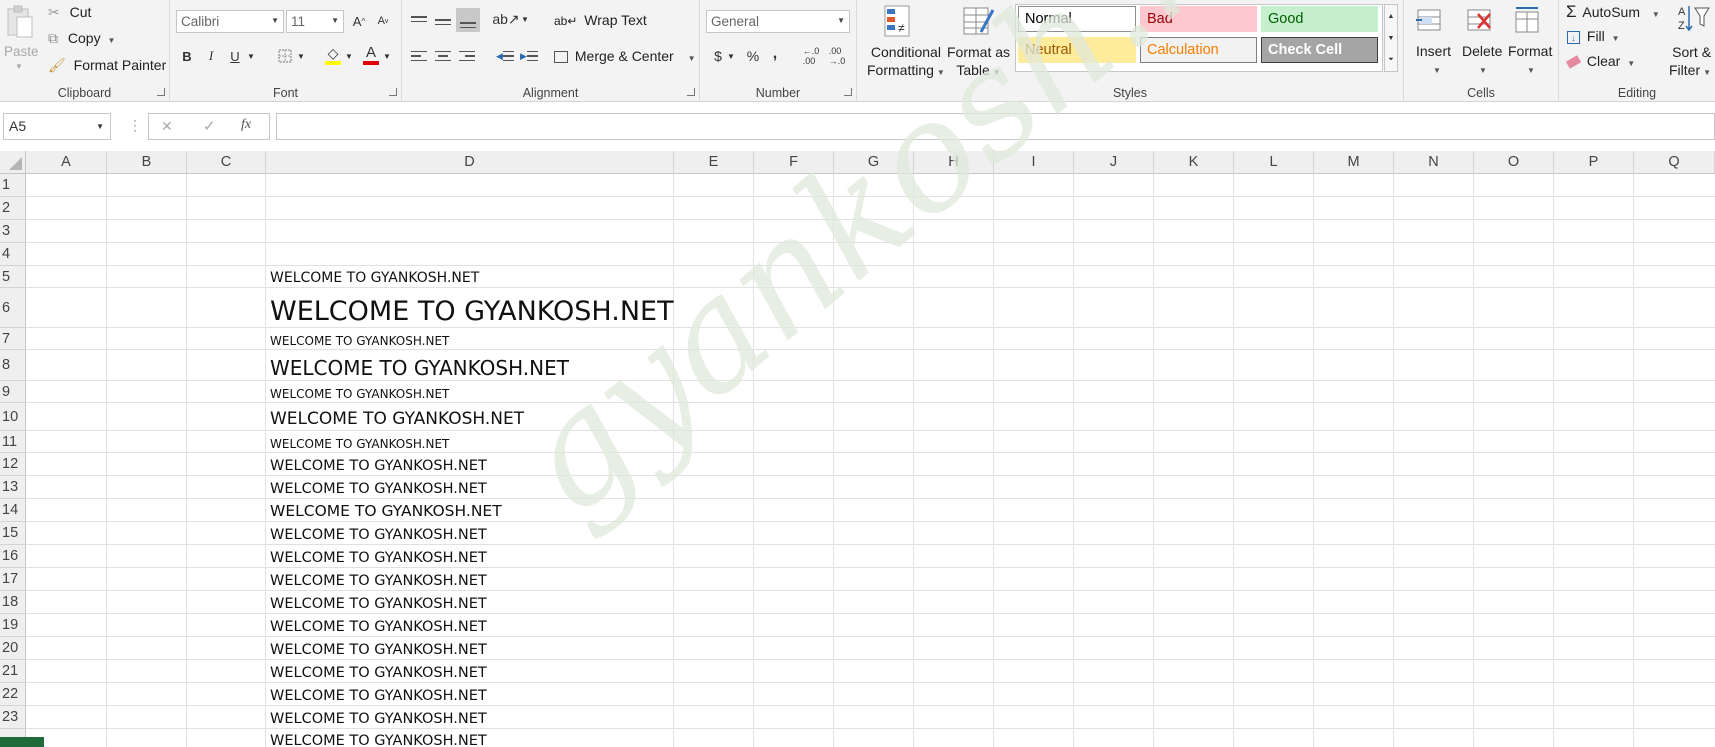 The width and height of the screenshot is (1715, 747). What do you see at coordinates (1674, 162) in the screenshot?
I see `column-header-q: Q` at bounding box center [1674, 162].